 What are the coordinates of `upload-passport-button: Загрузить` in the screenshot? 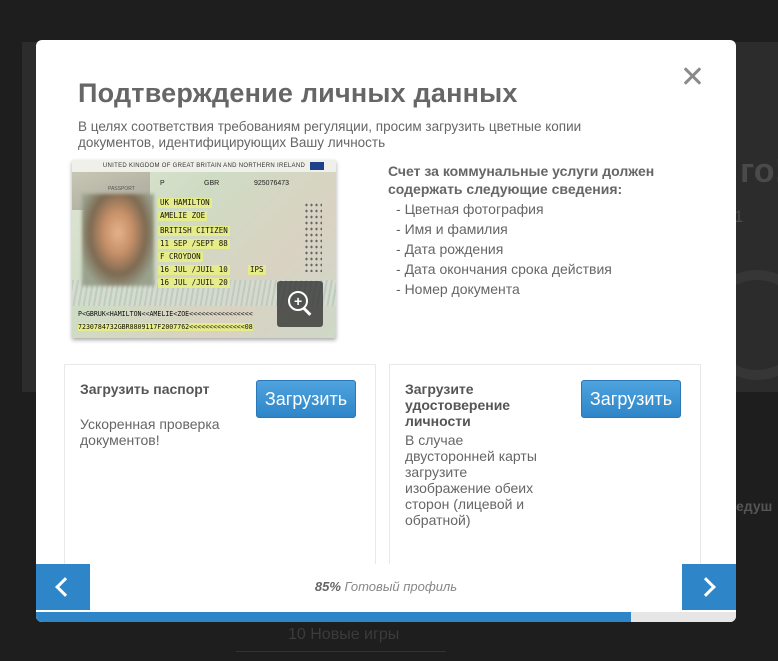 It's located at (306, 399).